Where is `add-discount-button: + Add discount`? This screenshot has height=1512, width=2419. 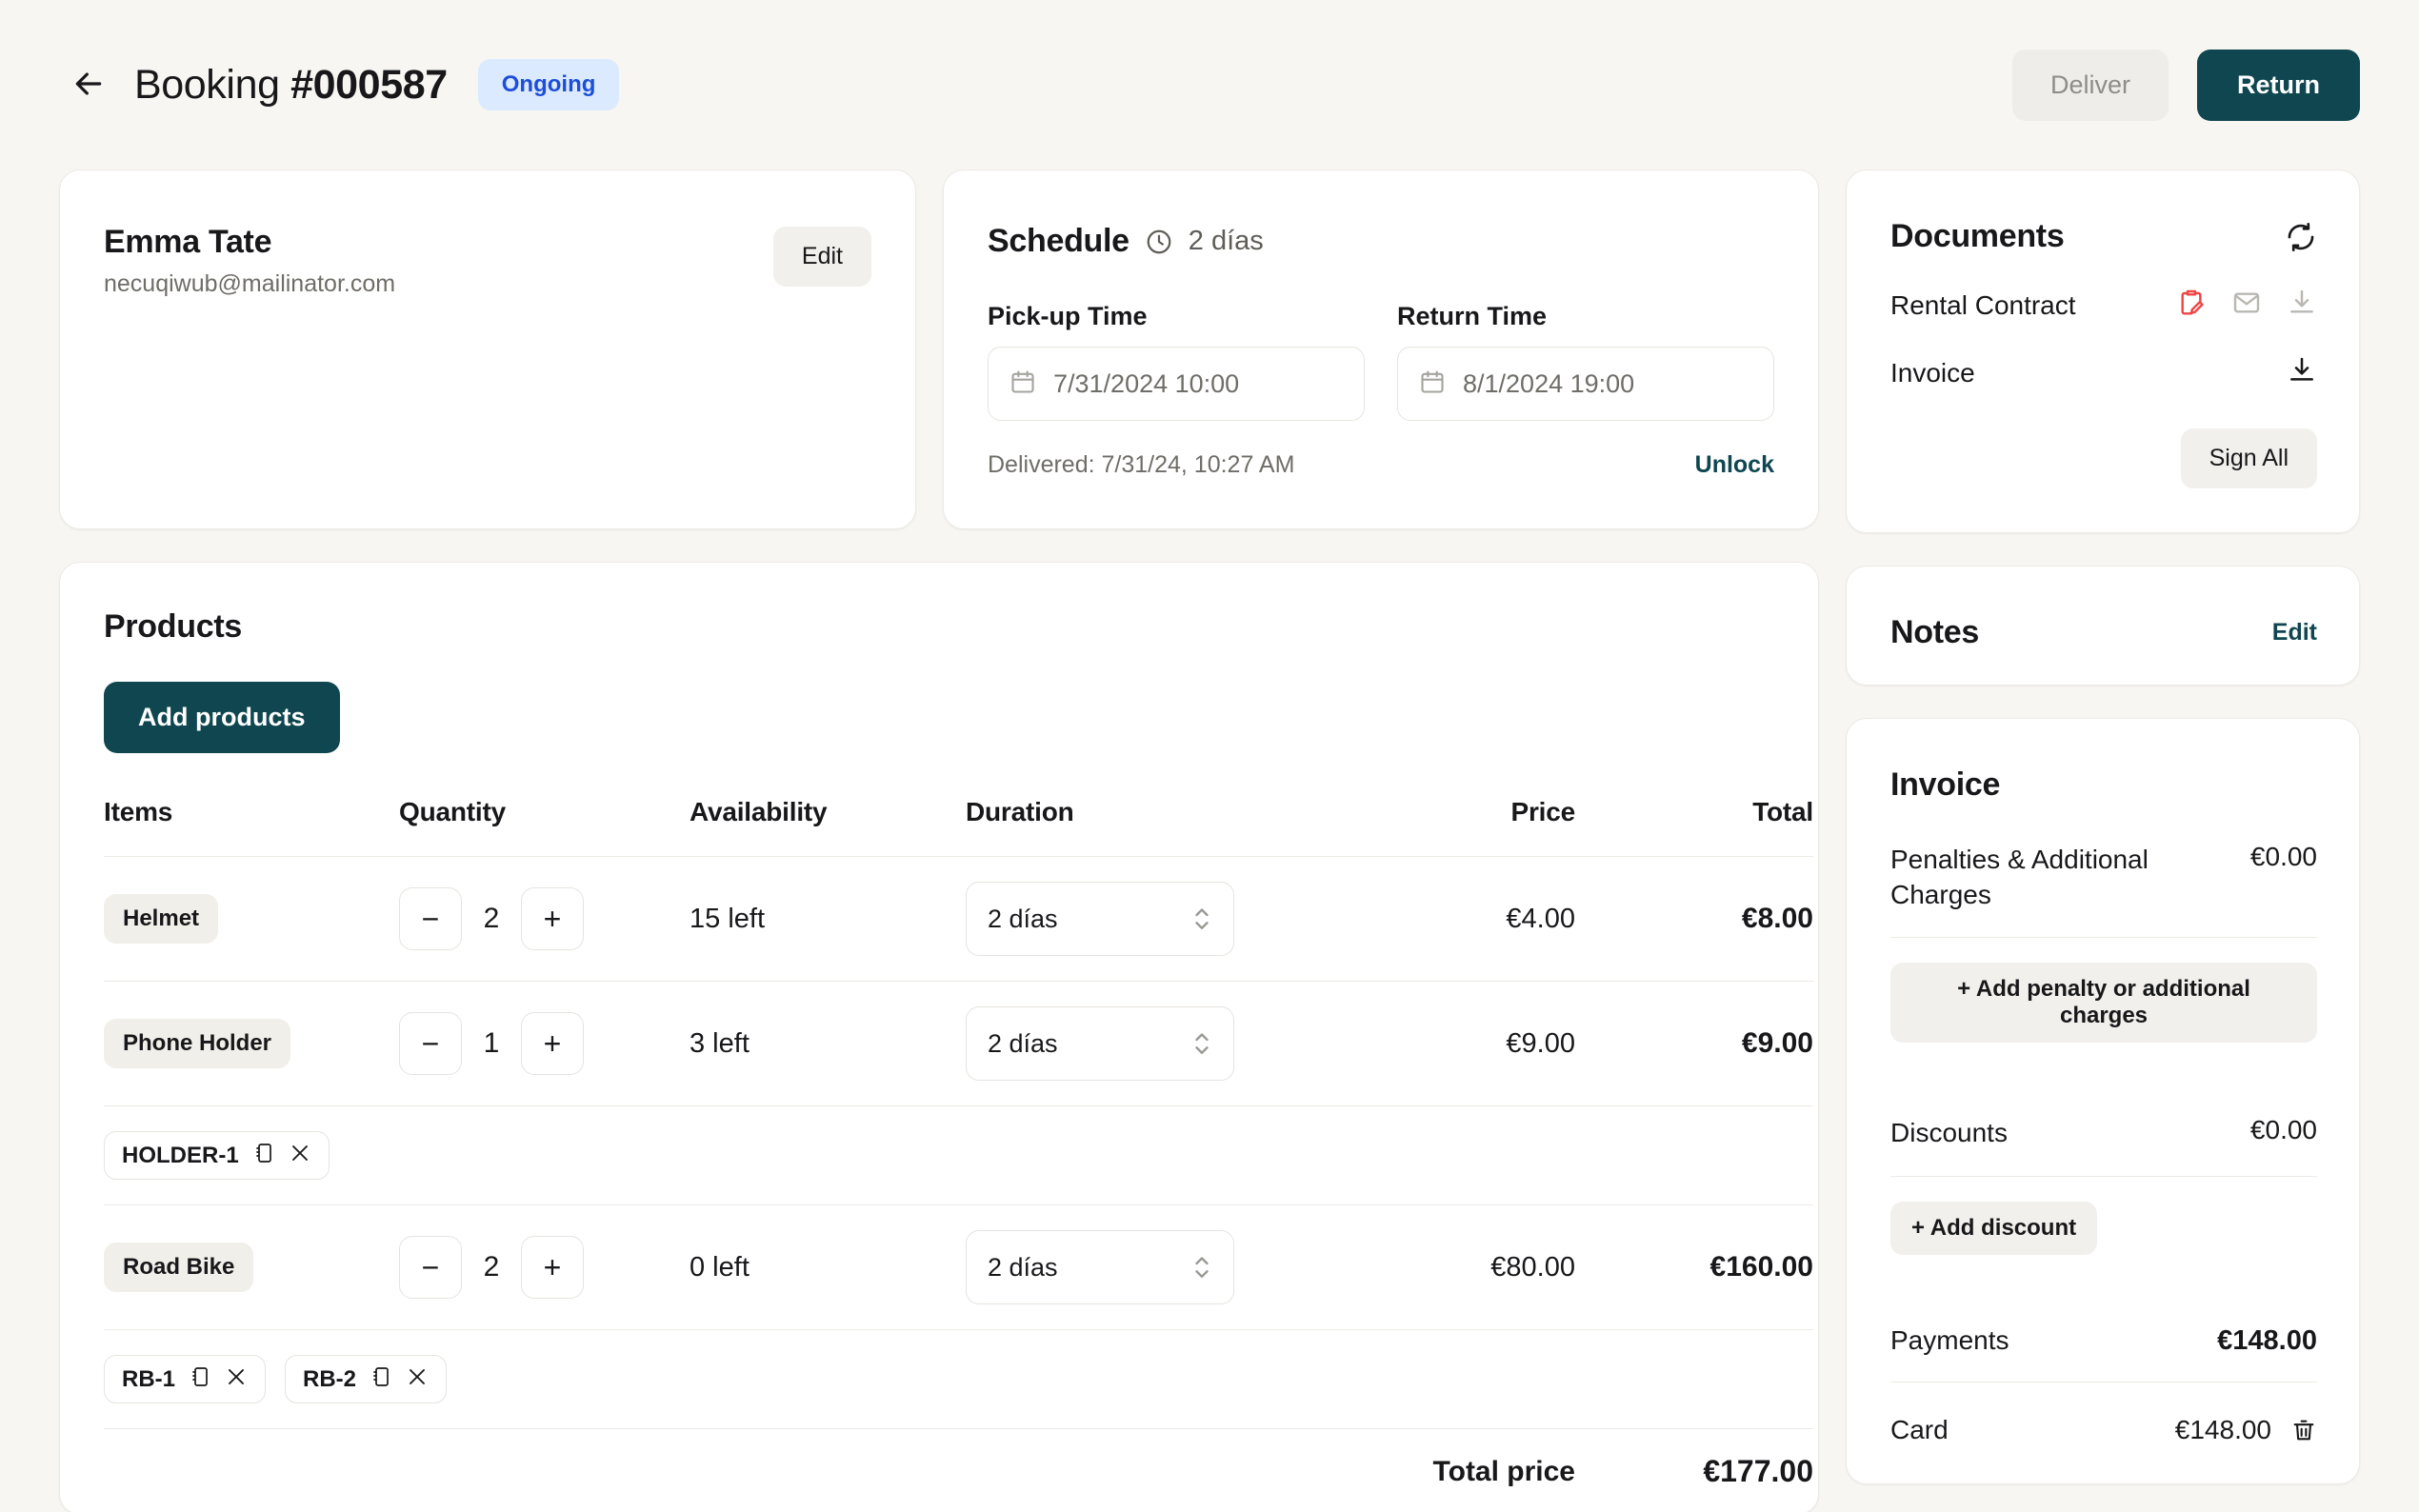 add-discount-button: + Add discount is located at coordinates (1994, 1228).